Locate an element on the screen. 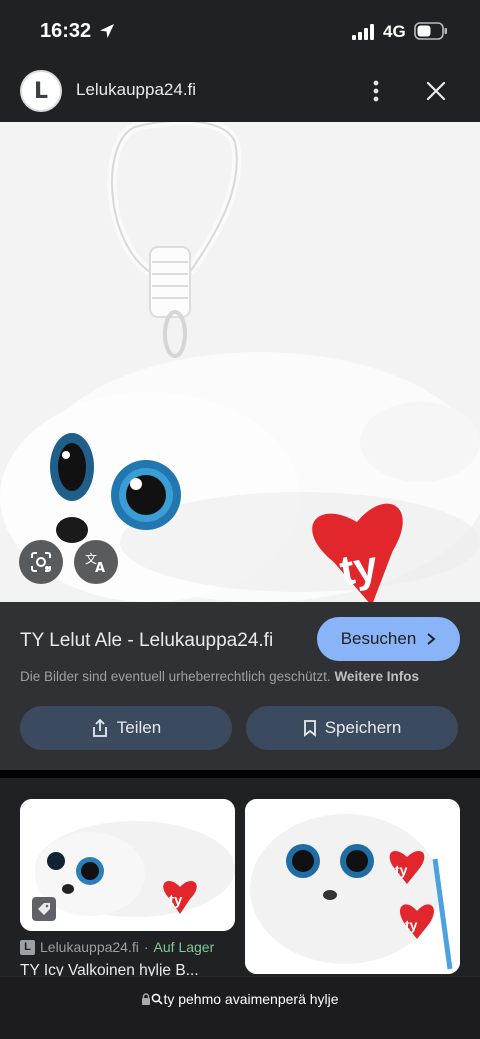 This screenshot has height=1039, width=480. tag-icon is located at coordinates (44, 909).